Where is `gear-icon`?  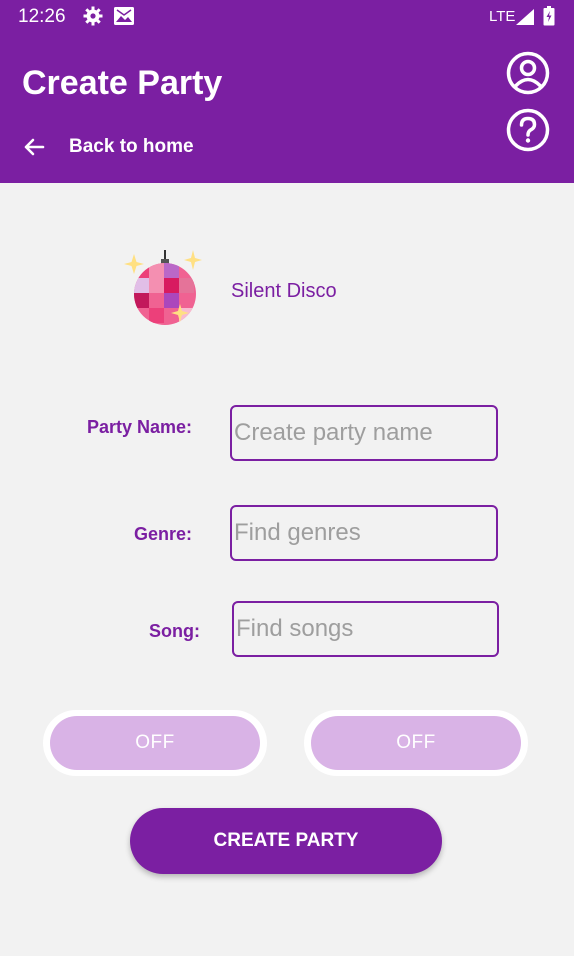 gear-icon is located at coordinates (93, 16).